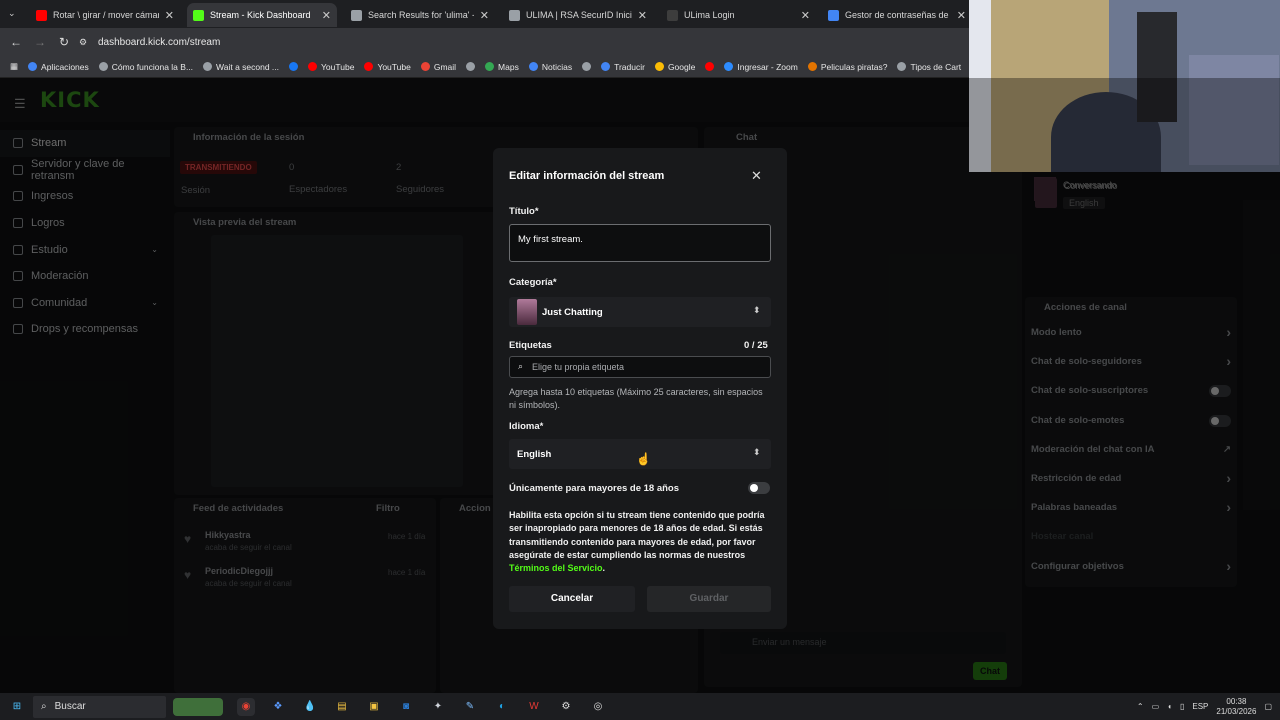 This screenshot has width=1280, height=720. What do you see at coordinates (738, 15) in the screenshot?
I see `browser-tab: ULima Login ✕` at bounding box center [738, 15].